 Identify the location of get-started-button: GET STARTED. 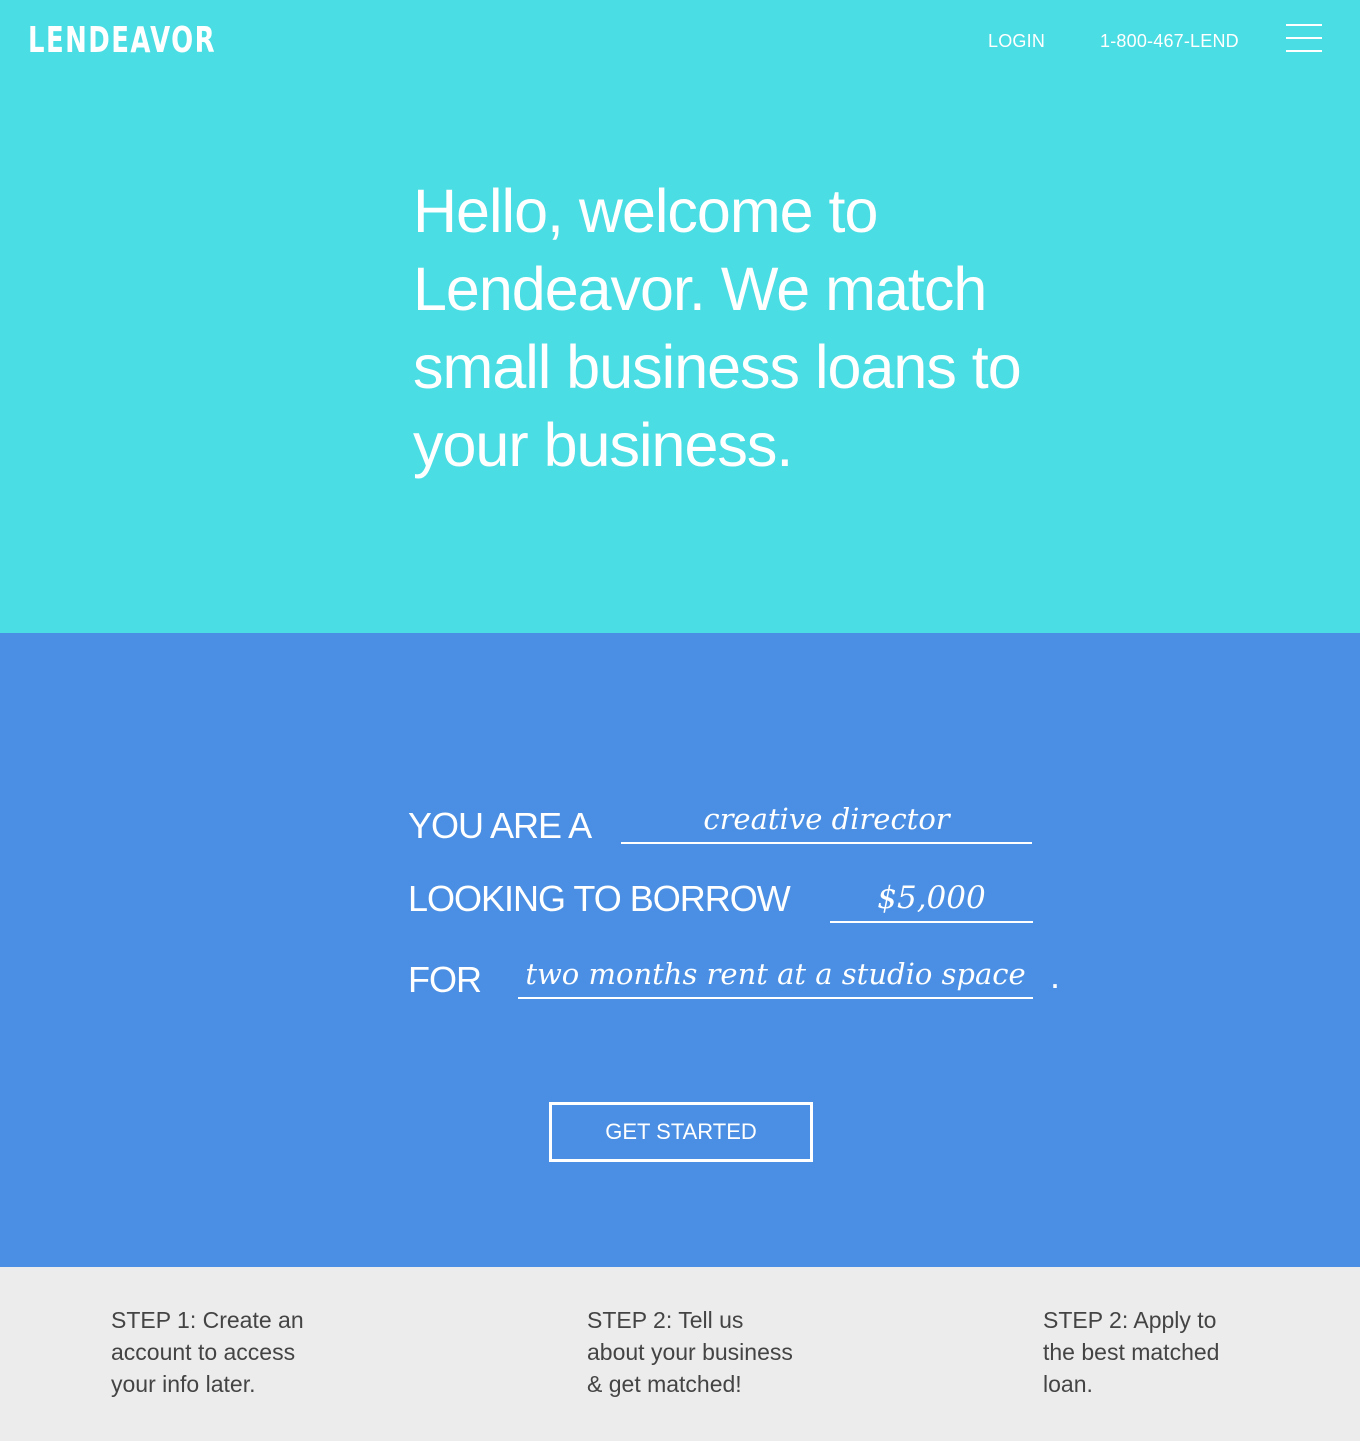
(681, 1132).